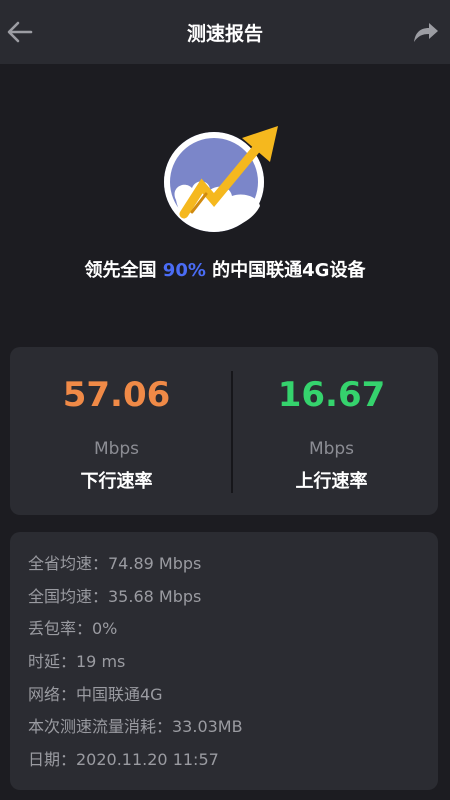  I want to click on back-button, so click(20, 34).